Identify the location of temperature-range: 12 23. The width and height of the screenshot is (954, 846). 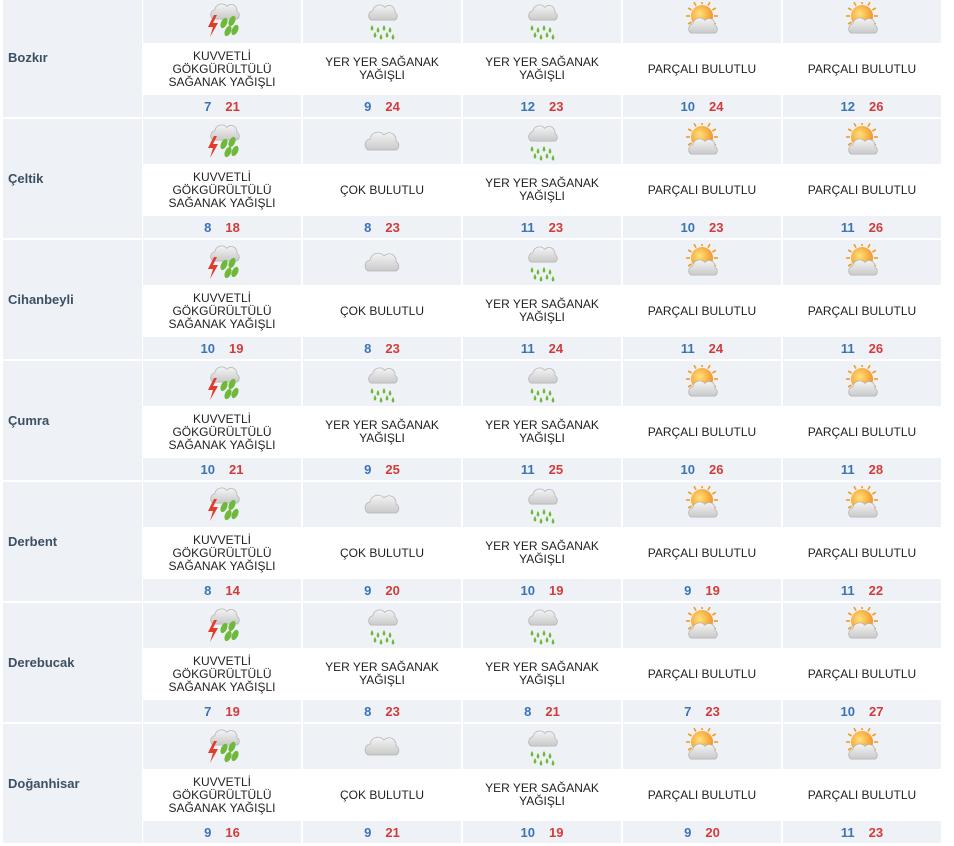
(542, 106).